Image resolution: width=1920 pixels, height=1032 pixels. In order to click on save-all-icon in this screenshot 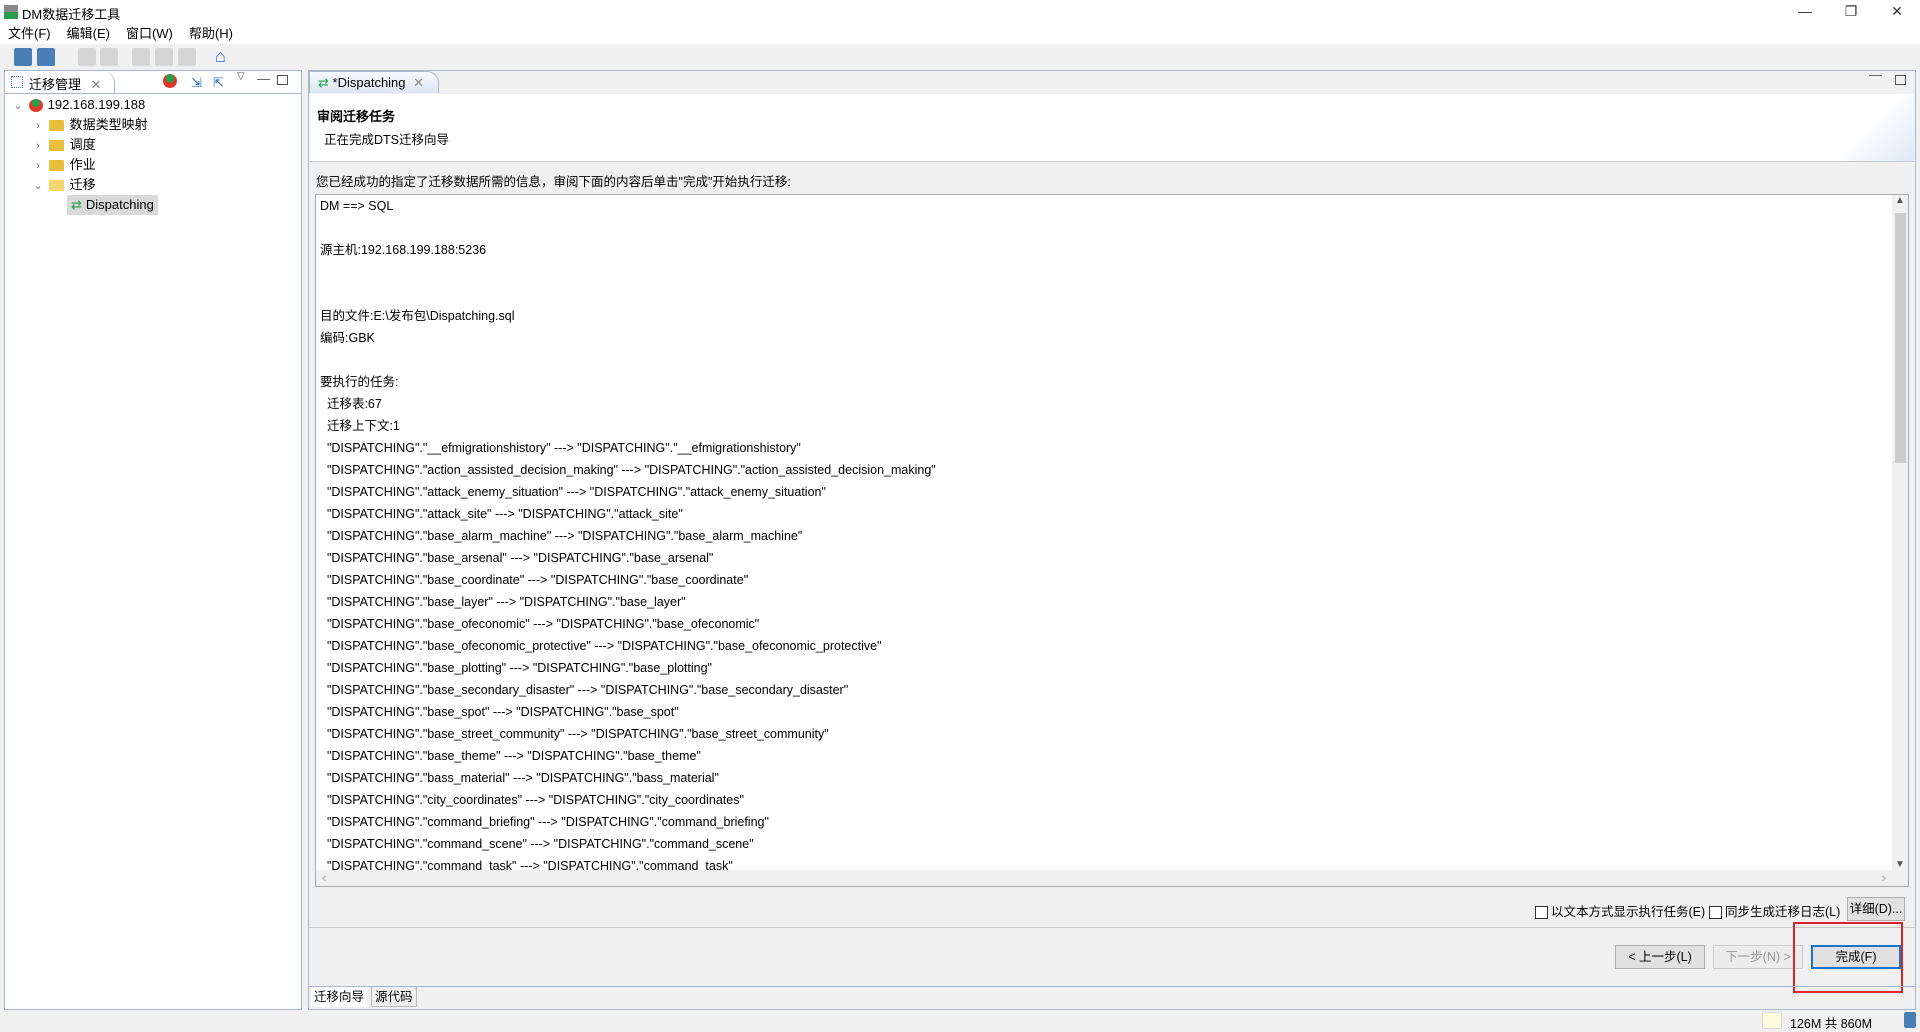, I will do `click(46, 57)`.